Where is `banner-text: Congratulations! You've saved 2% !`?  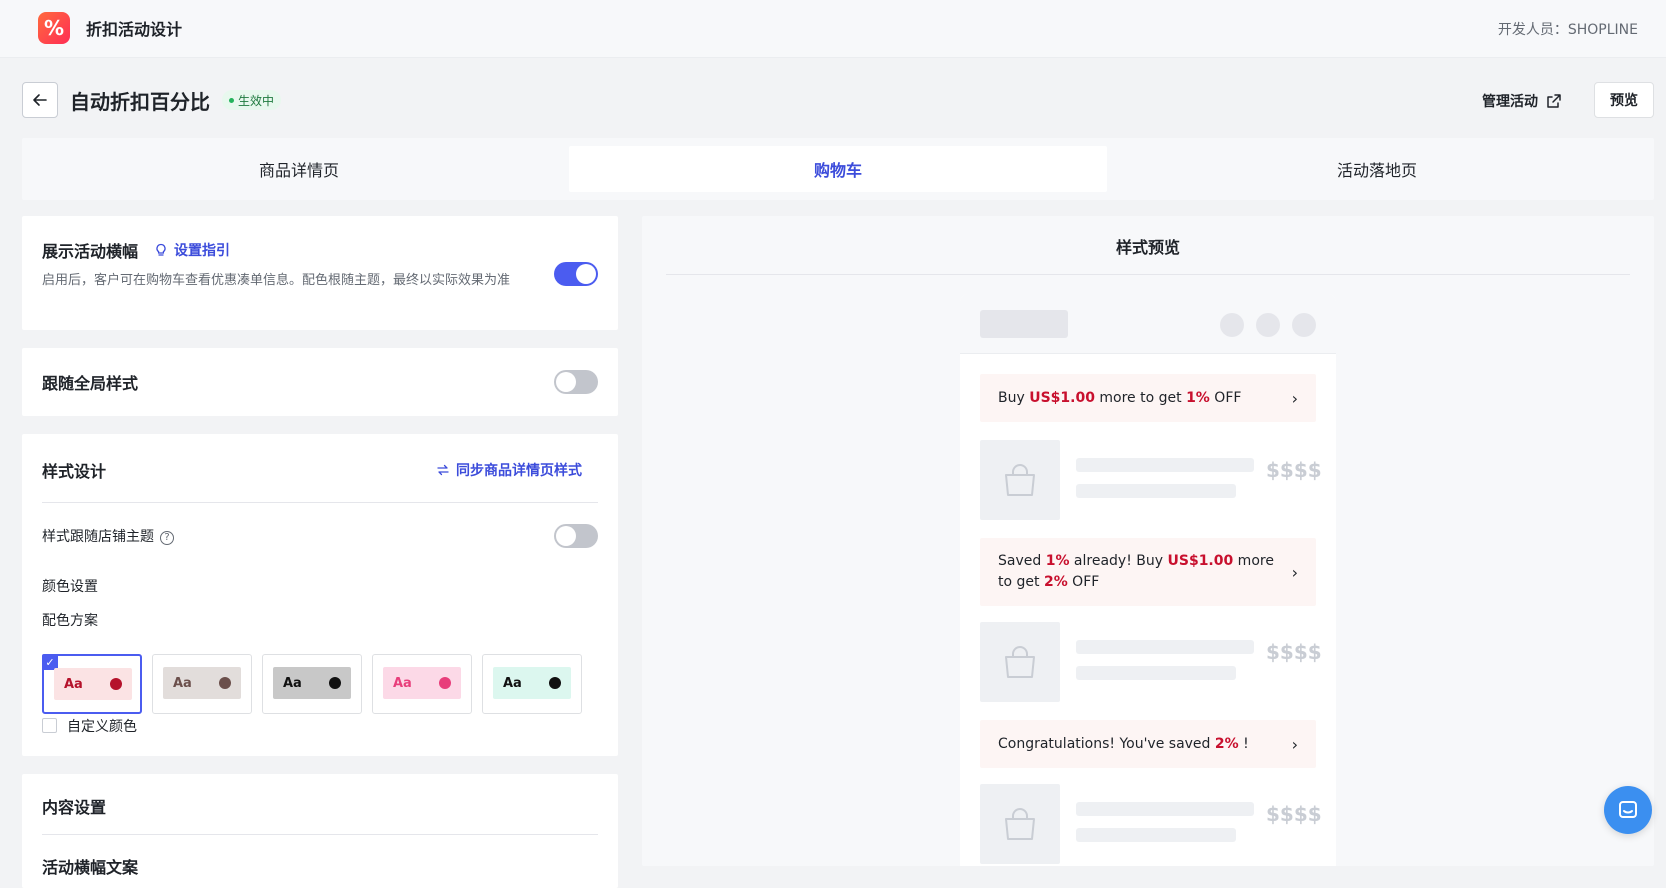 banner-text: Congratulations! You've saved 2% ! is located at coordinates (1123, 744).